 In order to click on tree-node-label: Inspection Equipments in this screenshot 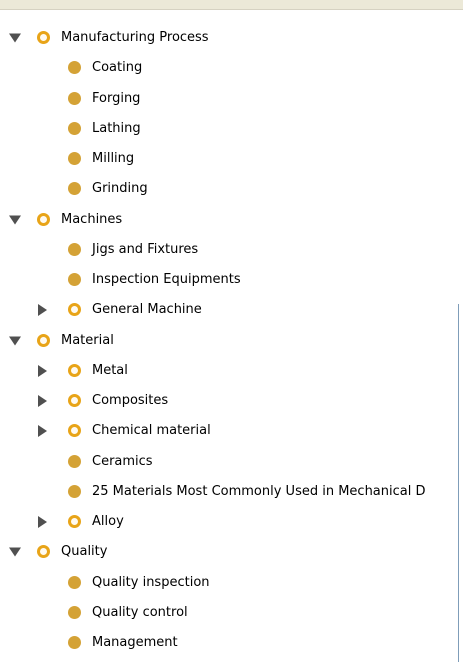, I will do `click(166, 280)`.